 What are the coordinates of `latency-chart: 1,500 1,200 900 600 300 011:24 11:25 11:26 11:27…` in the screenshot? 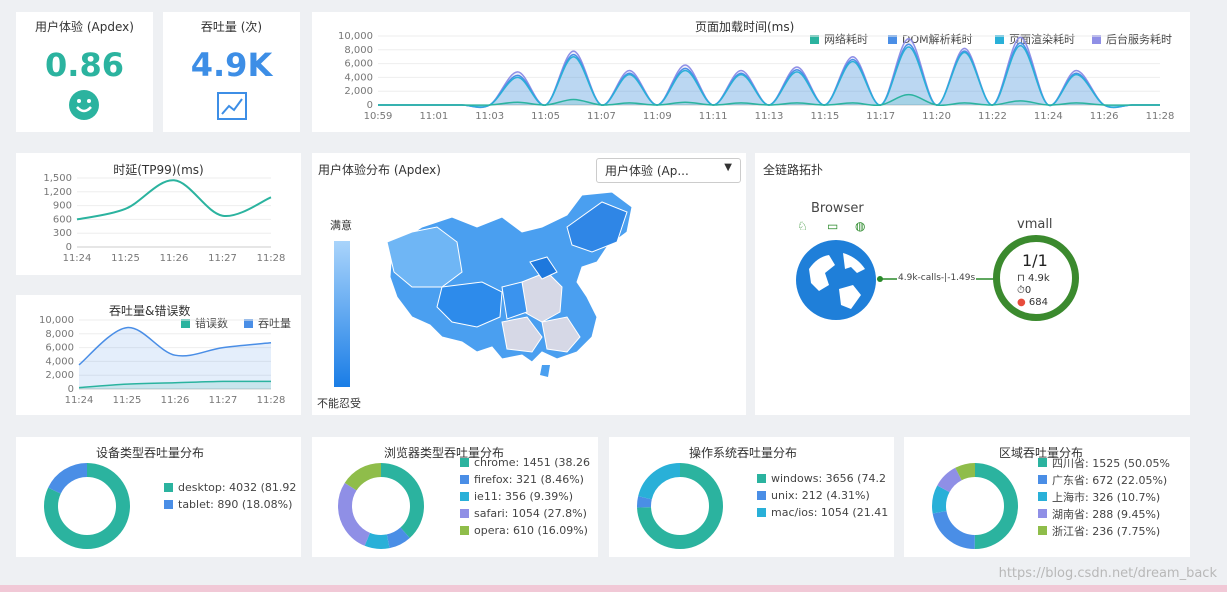 It's located at (164, 218).